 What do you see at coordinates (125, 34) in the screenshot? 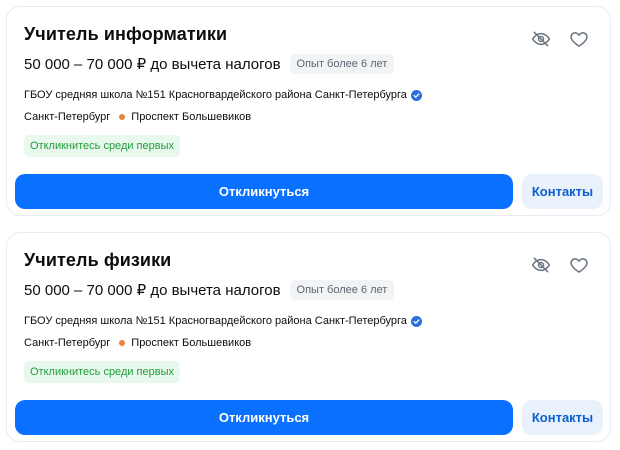
I see `vacancy-title: Учитель информатики` at bounding box center [125, 34].